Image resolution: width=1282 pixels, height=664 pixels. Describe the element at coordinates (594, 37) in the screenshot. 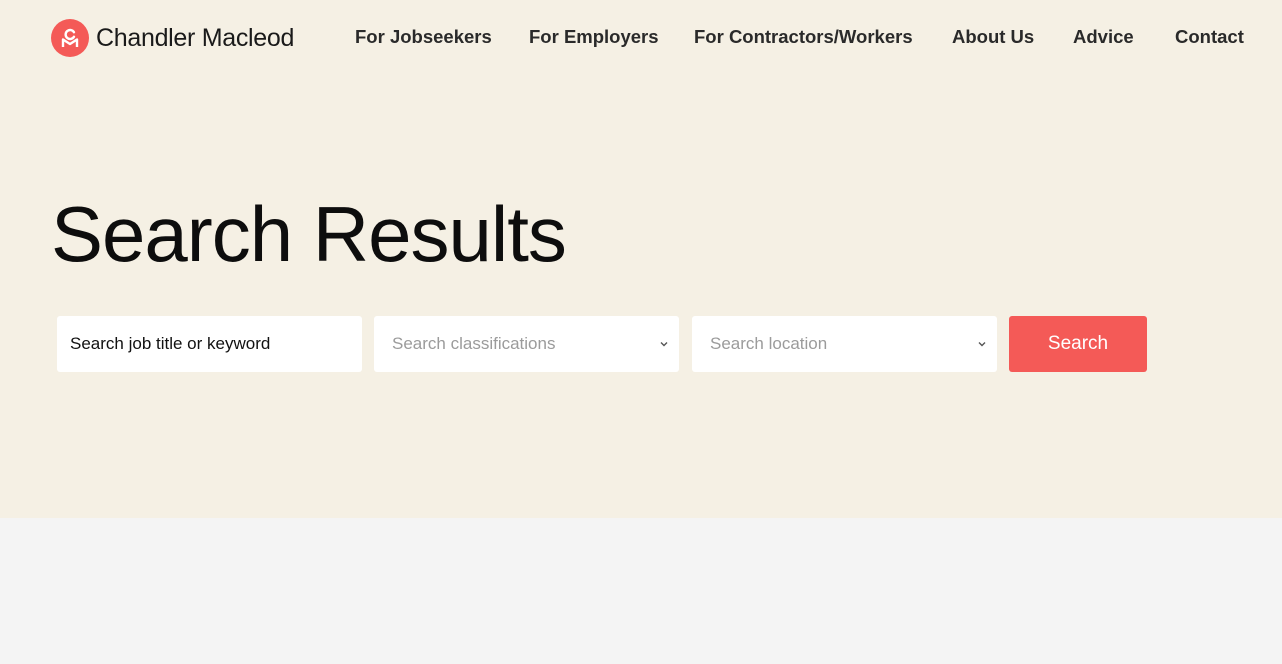

I see `nav-item-employers: For Employers` at that location.